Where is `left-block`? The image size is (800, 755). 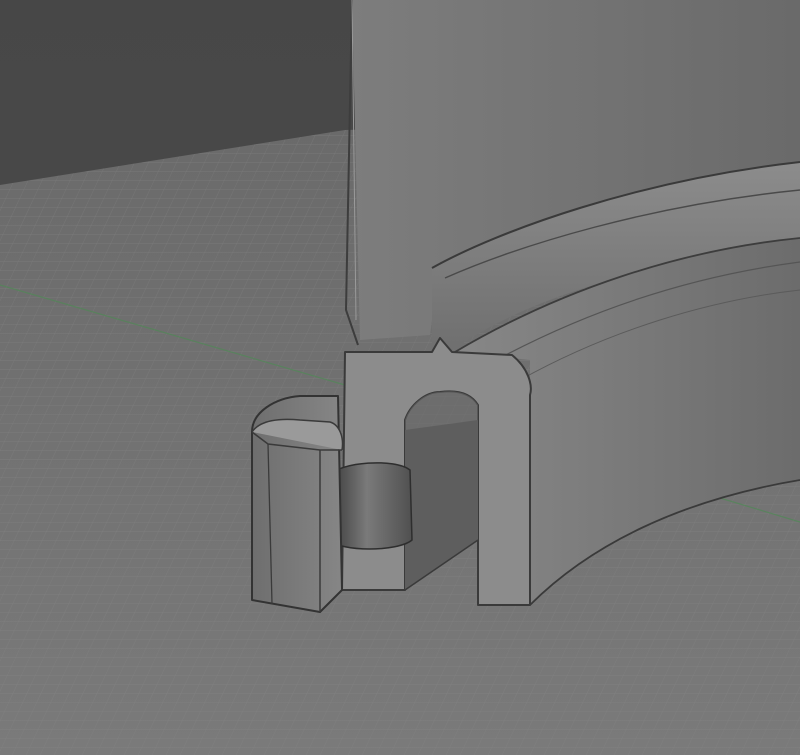 left-block is located at coordinates (297, 504).